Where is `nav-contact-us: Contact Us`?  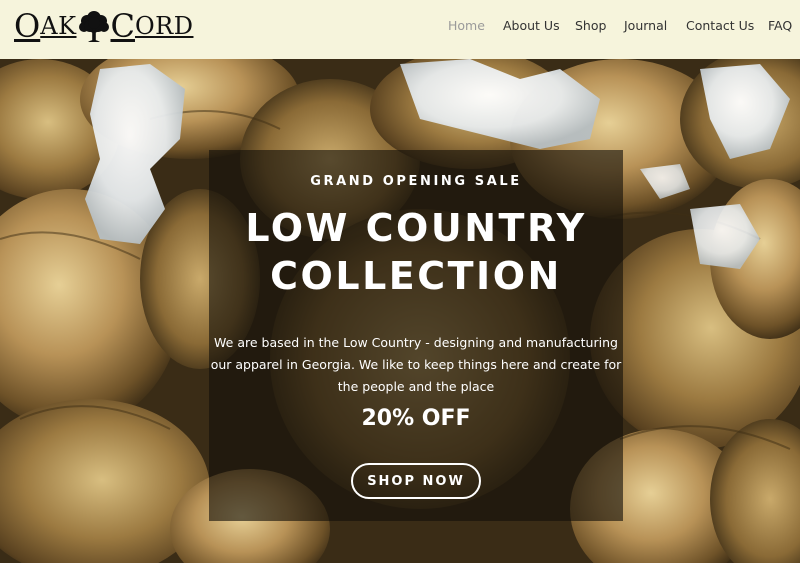 nav-contact-us: Contact Us is located at coordinates (720, 25).